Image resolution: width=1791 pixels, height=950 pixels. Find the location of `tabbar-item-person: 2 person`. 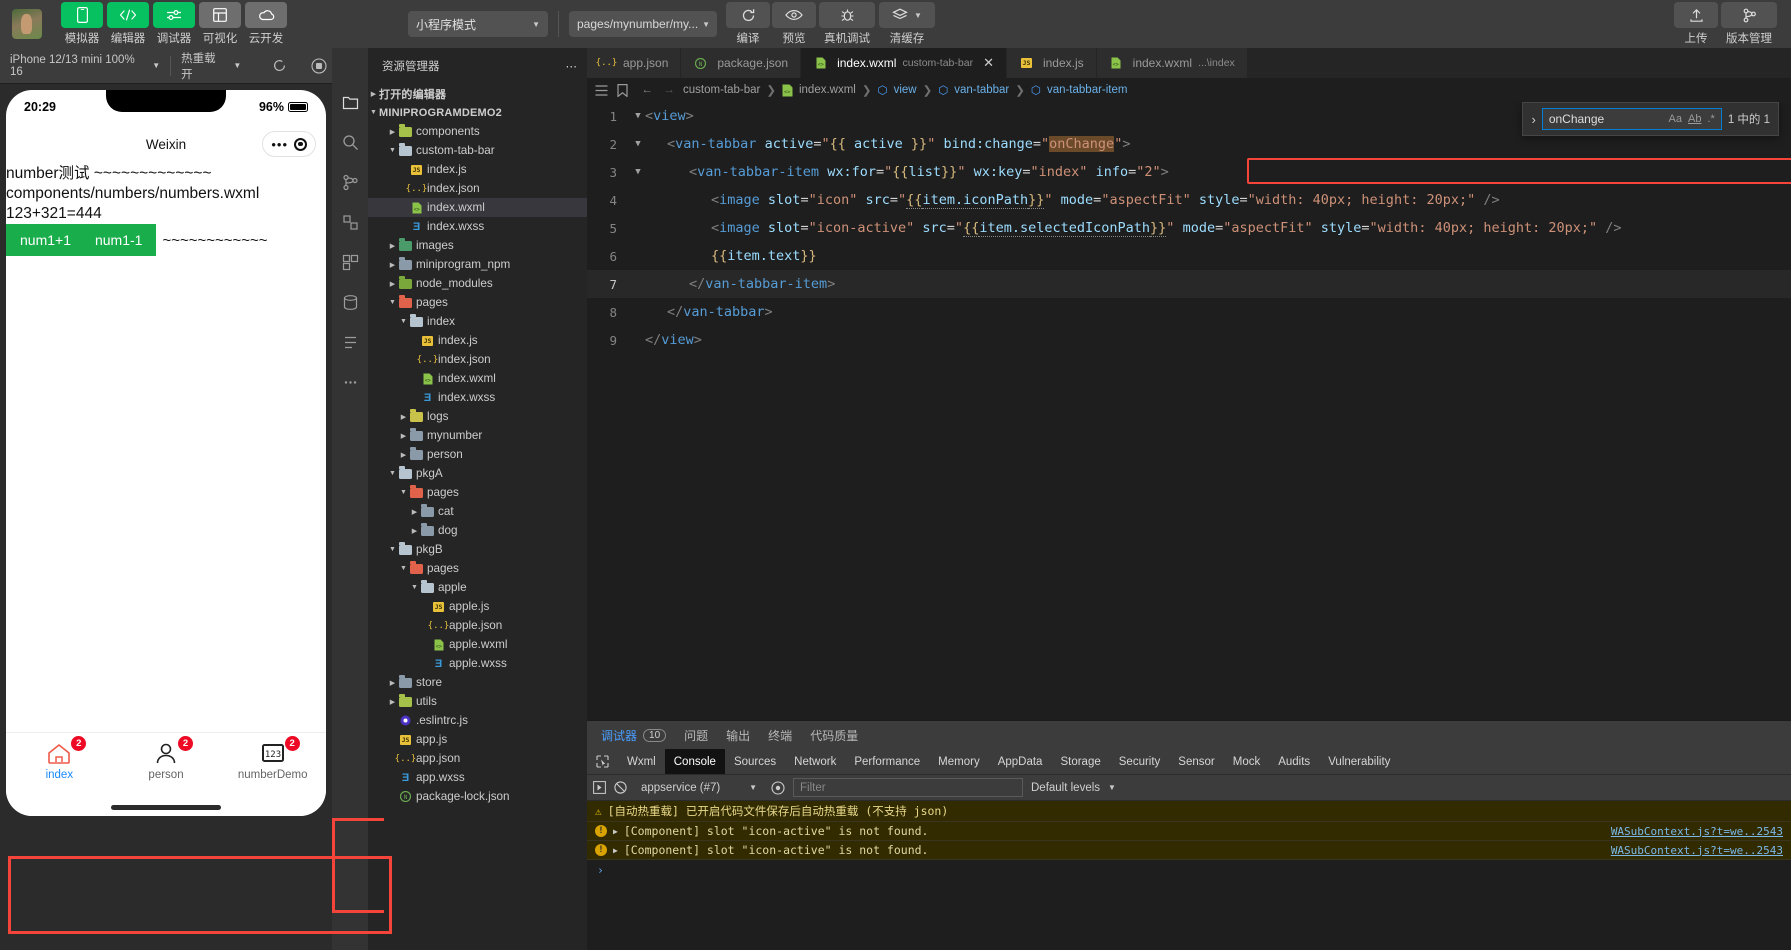

tabbar-item-person: 2 person is located at coordinates (166, 758).